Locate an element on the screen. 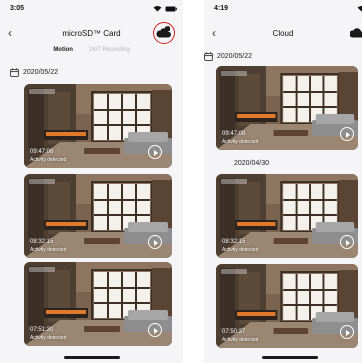 Image resolution: width=362 pixels, height=363 pixels. tab-motion: Motion is located at coordinates (63, 53).